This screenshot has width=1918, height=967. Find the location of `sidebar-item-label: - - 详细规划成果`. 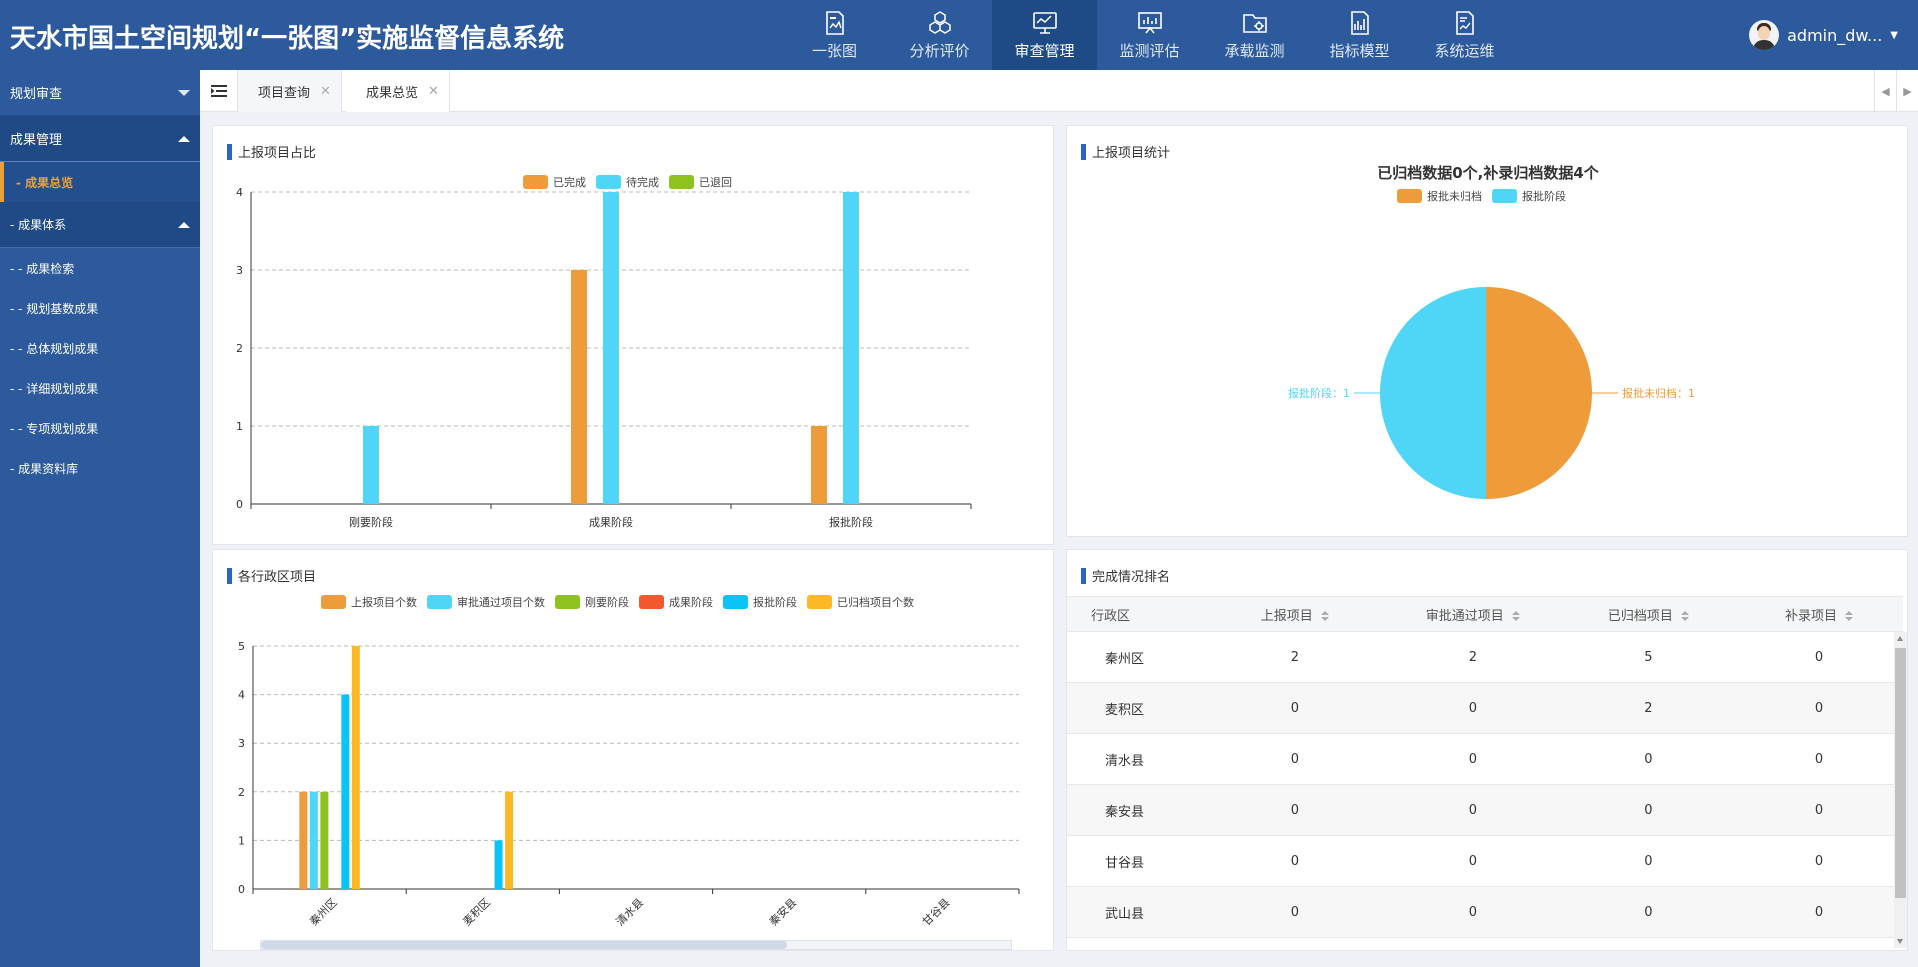

sidebar-item-label: - - 详细规划成果 is located at coordinates (54, 388).